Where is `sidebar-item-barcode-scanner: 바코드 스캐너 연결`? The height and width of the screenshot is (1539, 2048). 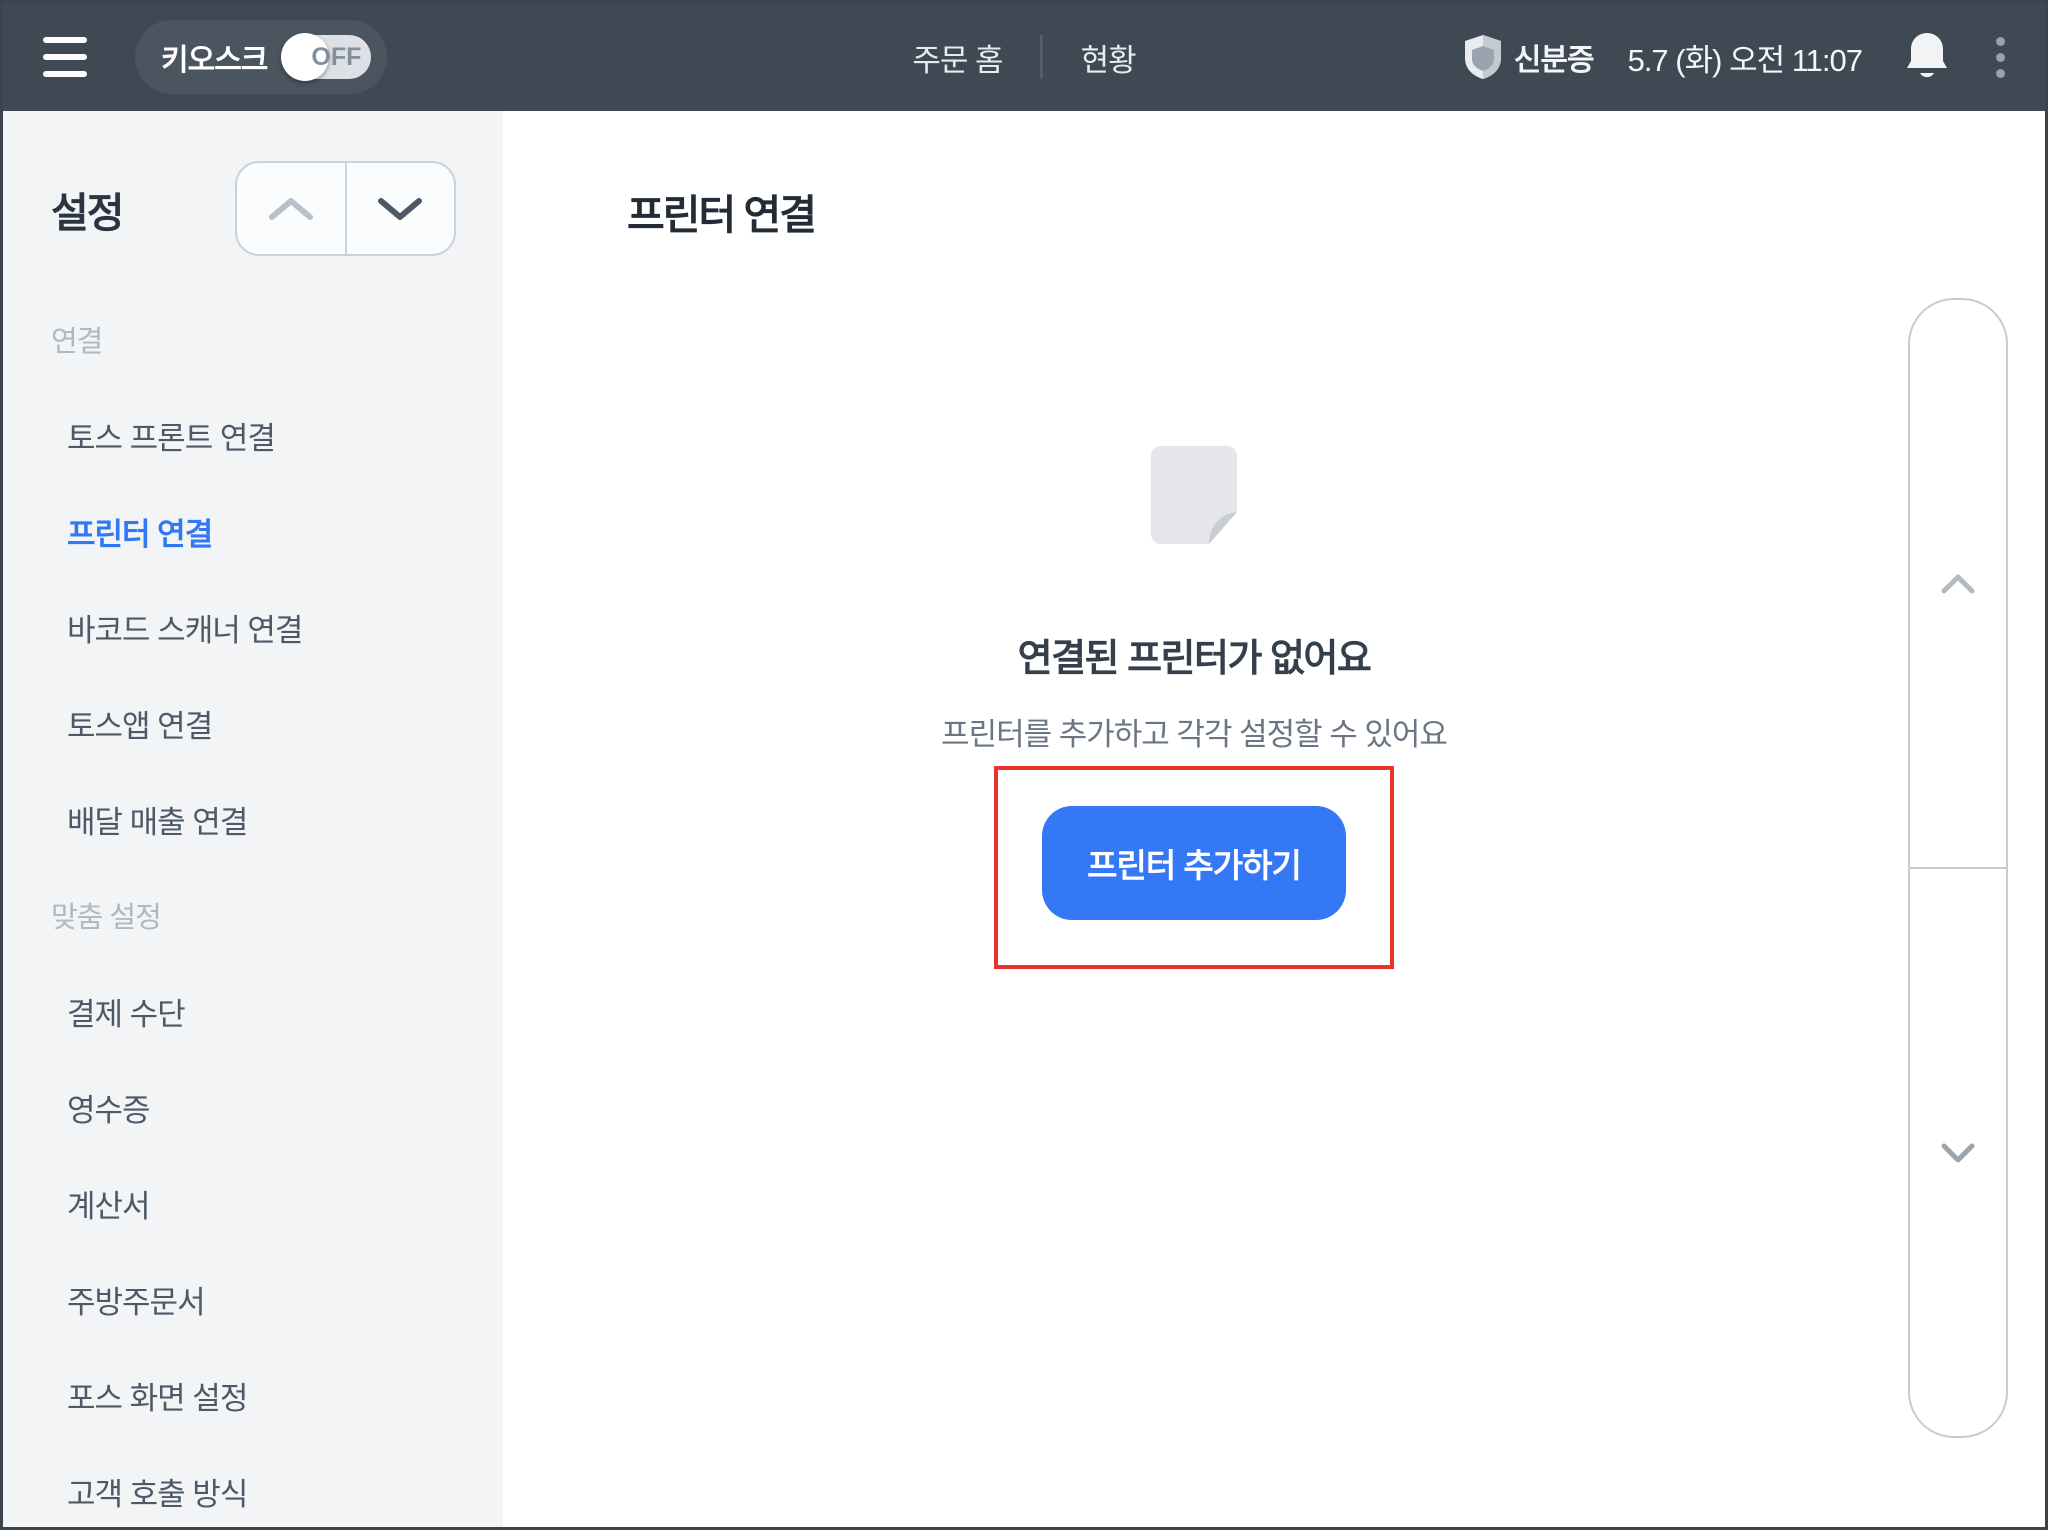 sidebar-item-barcode-scanner: 바코드 스캐너 연결 is located at coordinates (253, 627).